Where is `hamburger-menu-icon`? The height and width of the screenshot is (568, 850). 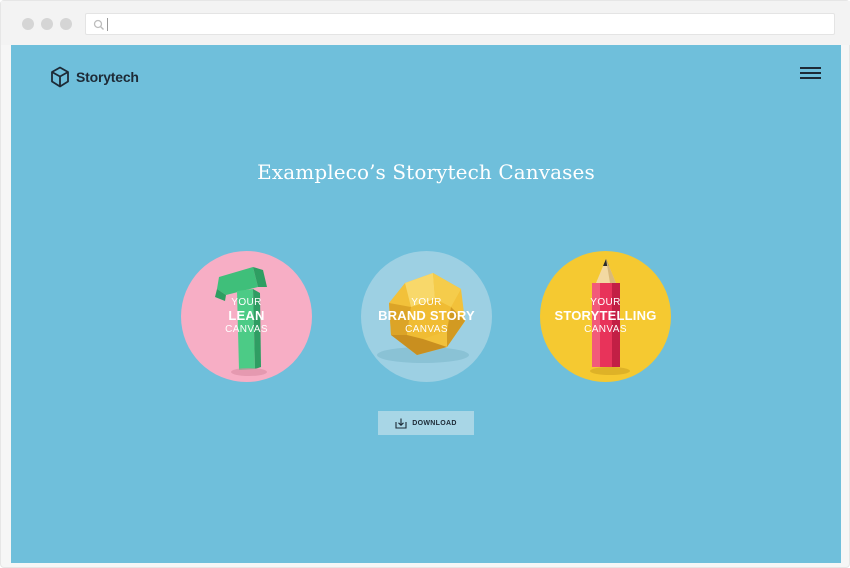
hamburger-menu-icon is located at coordinates (811, 73).